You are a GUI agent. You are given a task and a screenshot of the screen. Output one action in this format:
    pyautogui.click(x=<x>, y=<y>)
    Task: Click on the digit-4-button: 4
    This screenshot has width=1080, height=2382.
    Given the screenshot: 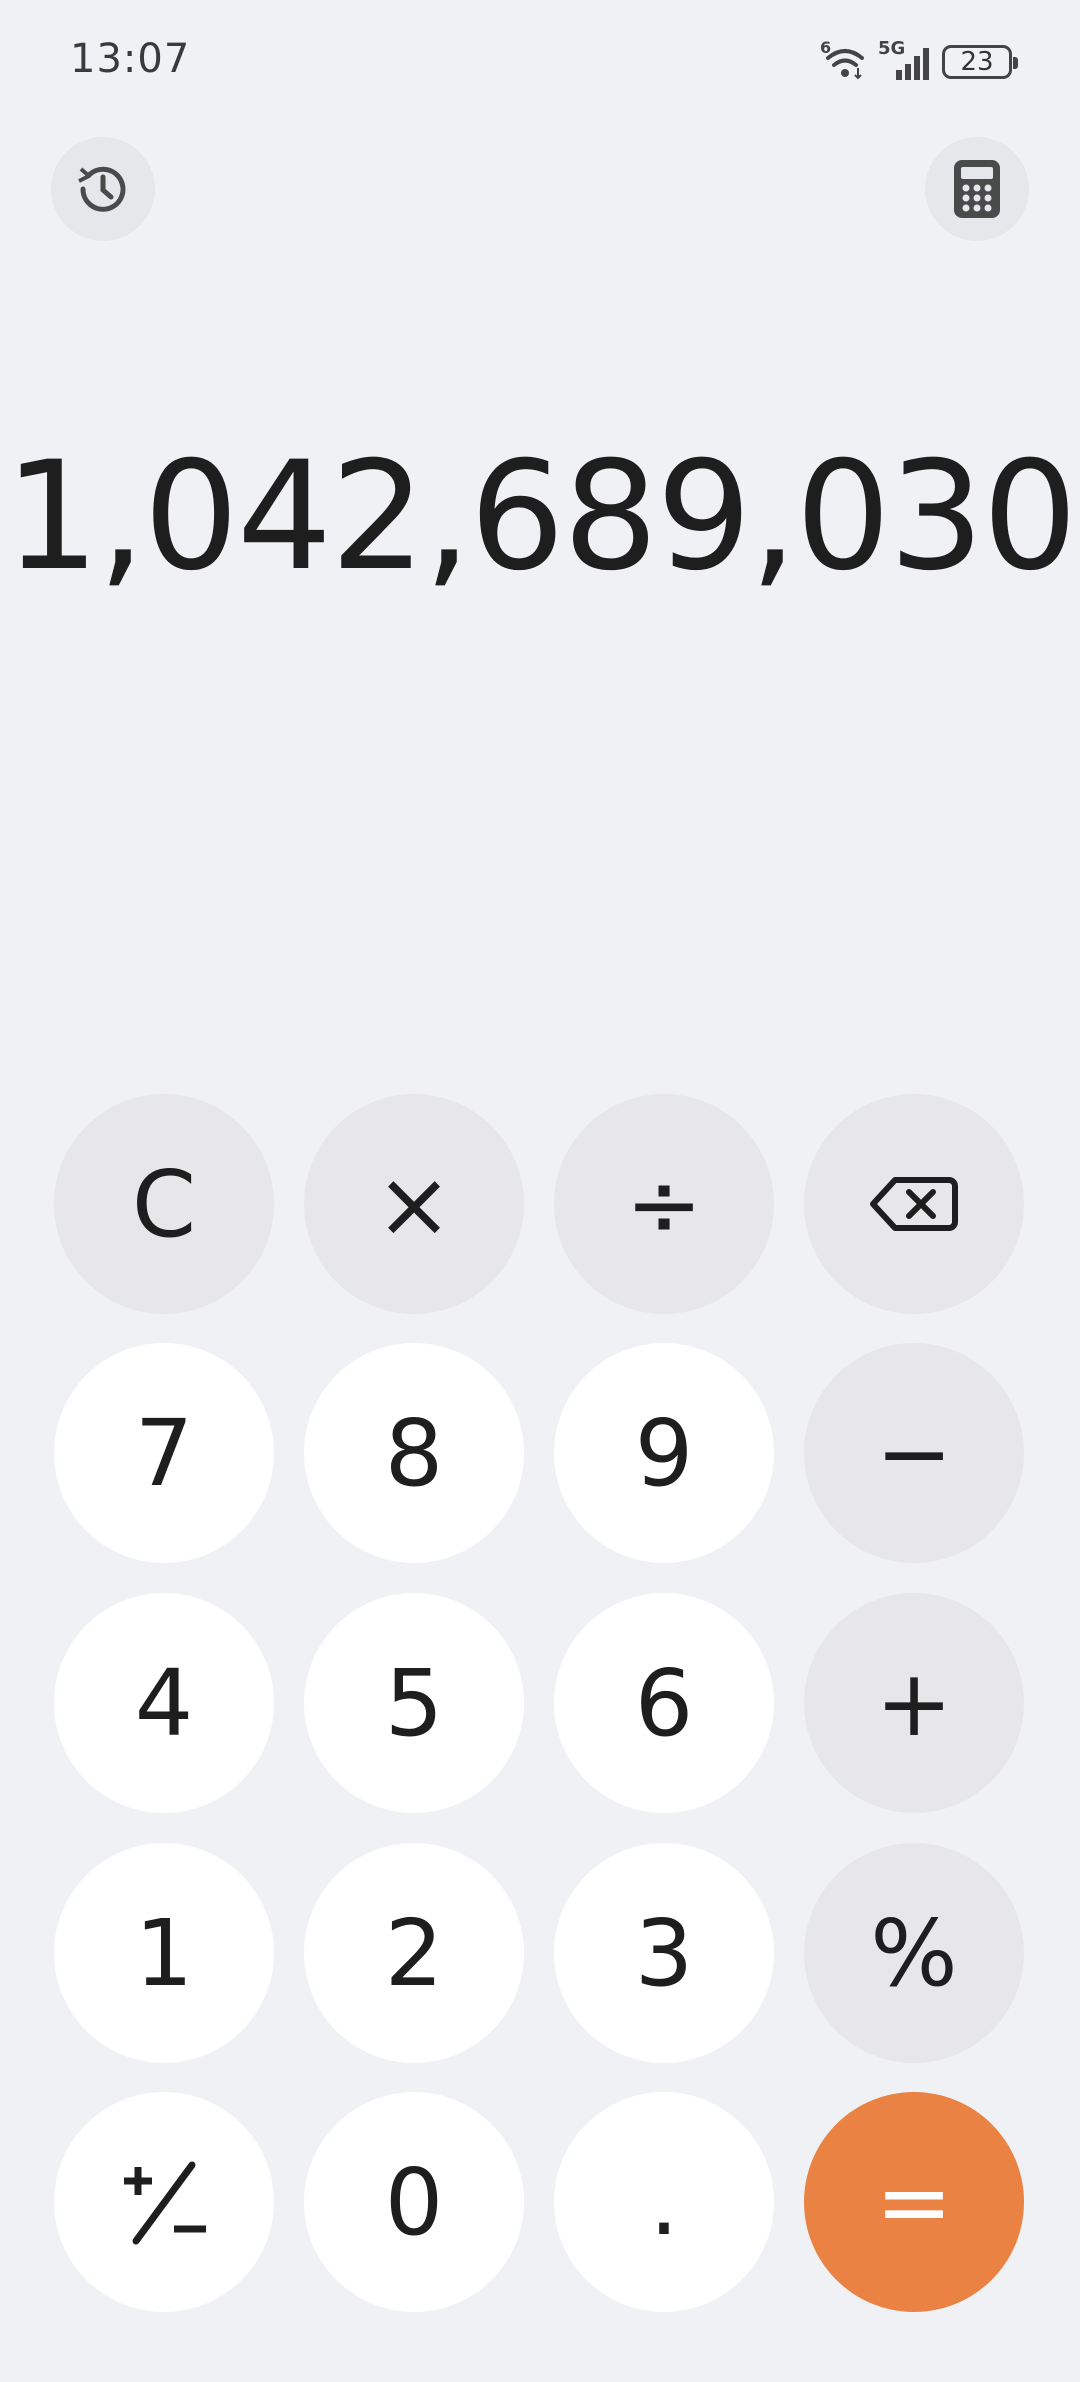 What is the action you would take?
    pyautogui.click(x=164, y=1703)
    